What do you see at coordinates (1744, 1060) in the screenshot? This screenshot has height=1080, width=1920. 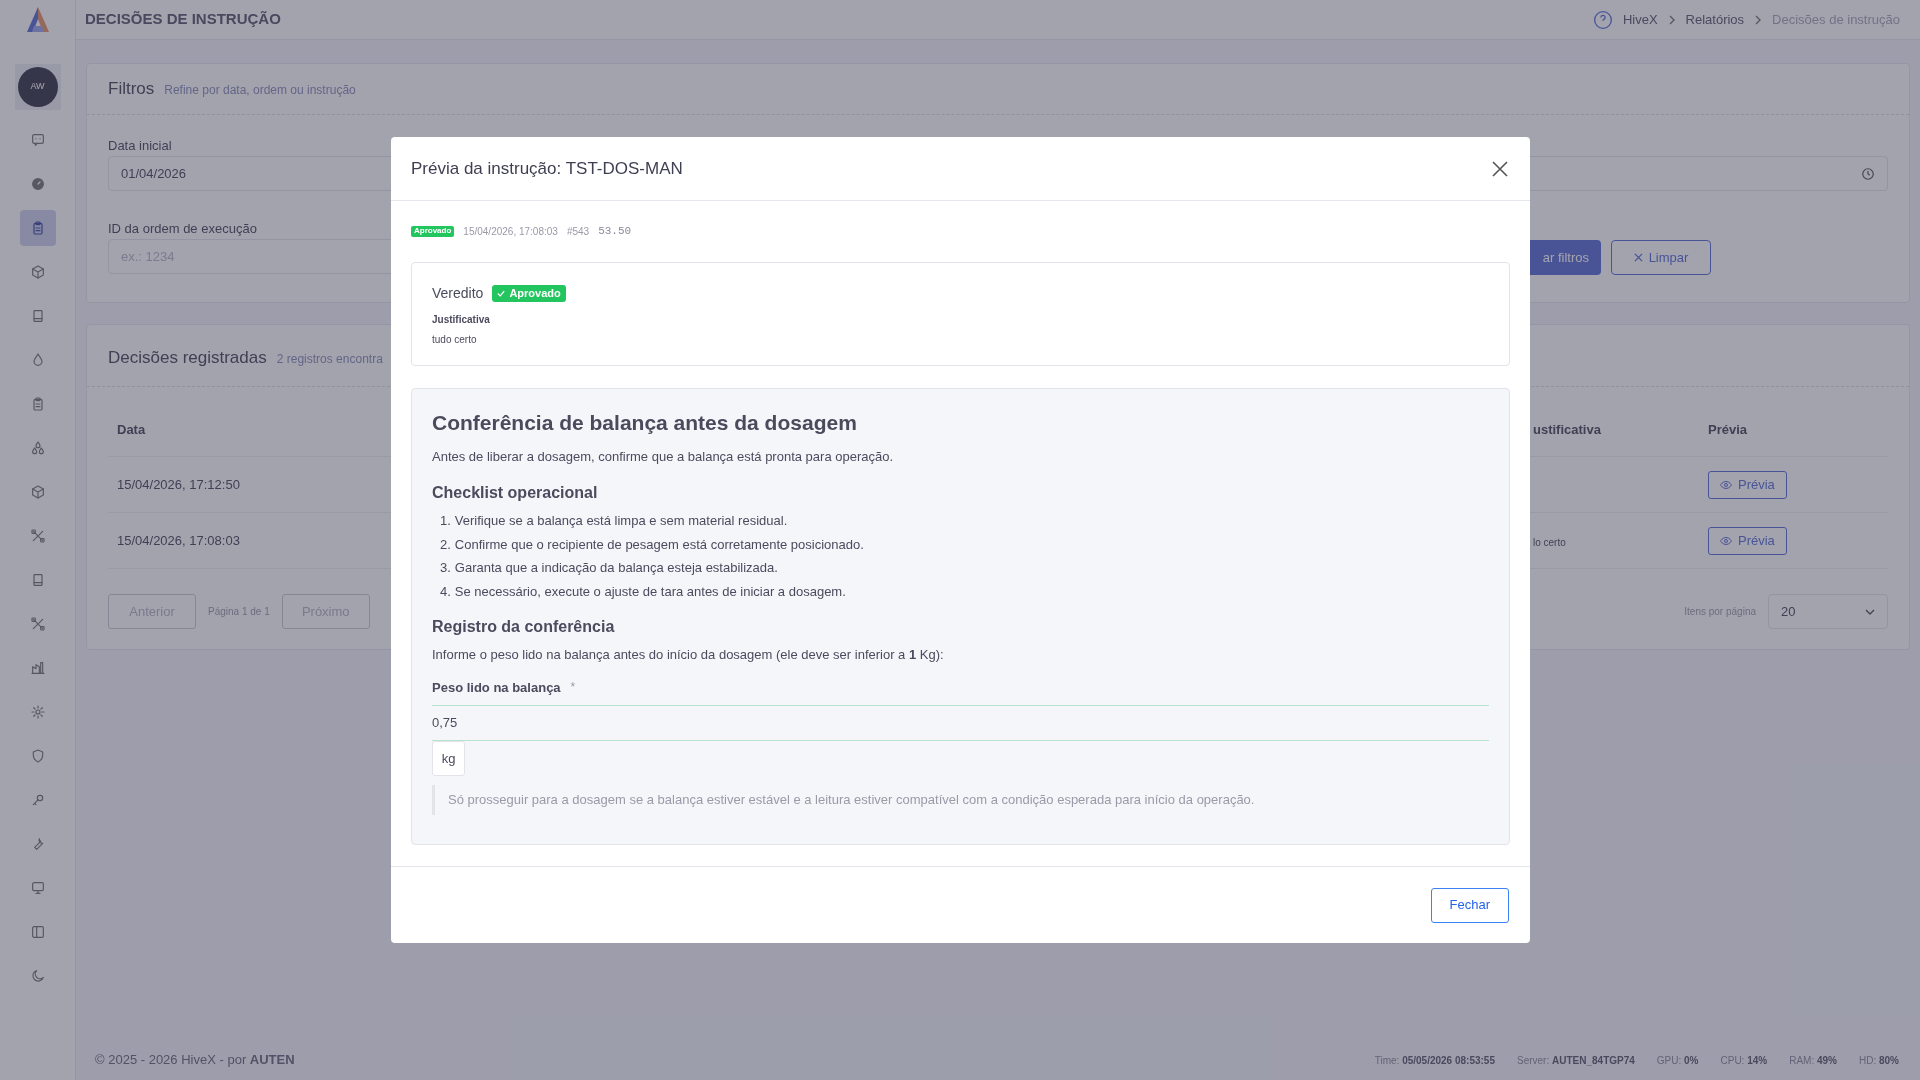 I see `status-stat: CPU: 14%` at bounding box center [1744, 1060].